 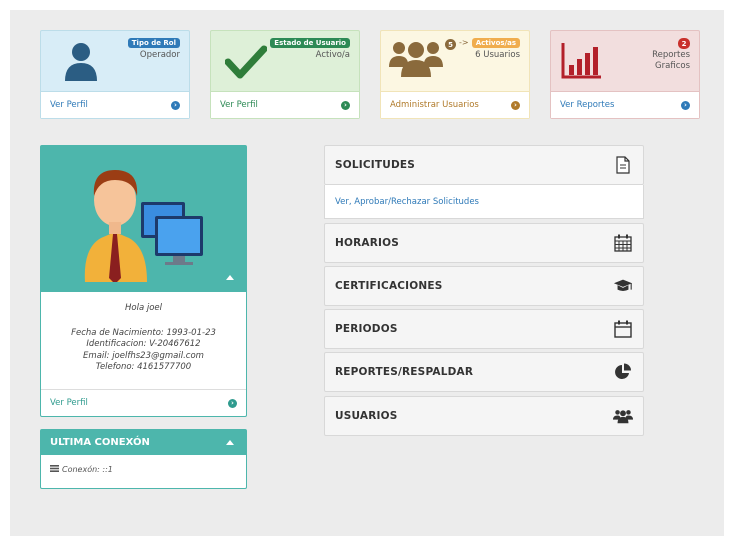 I want to click on menu-reportes-label: REPORTES/RESPALDAR, so click(x=404, y=372).